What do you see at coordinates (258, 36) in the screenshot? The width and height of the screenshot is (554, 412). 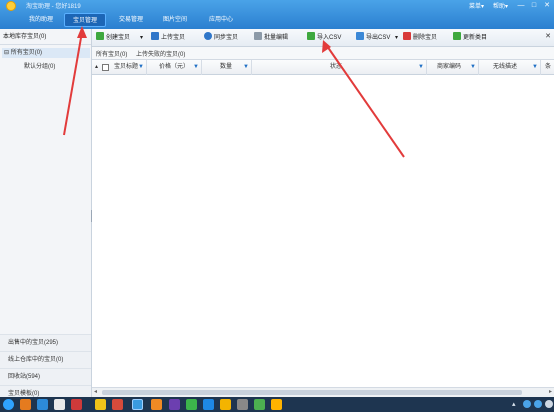 I see `edit-icon` at bounding box center [258, 36].